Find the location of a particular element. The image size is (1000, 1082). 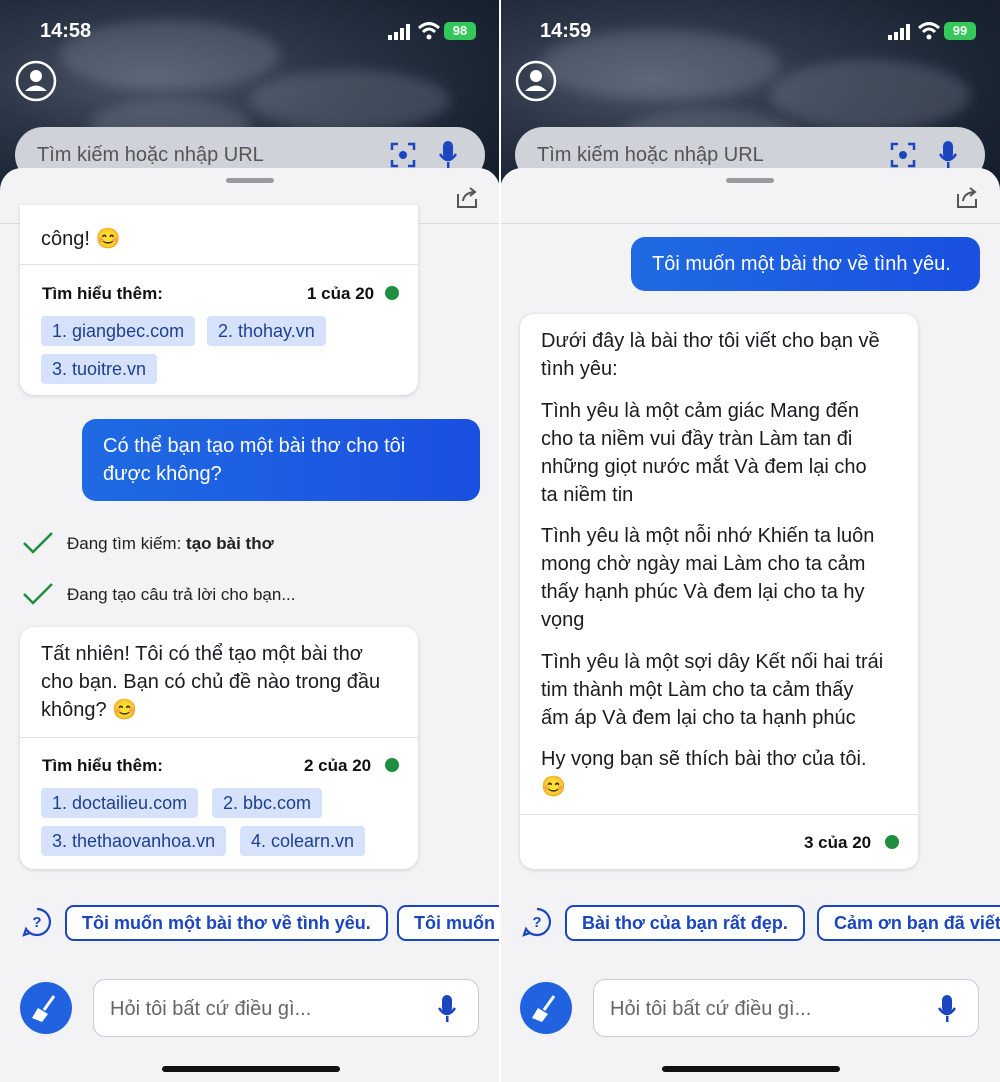

message-line: Hy vọng bạn sẽ thích bài thơ của tôi. is located at coordinates (704, 759).